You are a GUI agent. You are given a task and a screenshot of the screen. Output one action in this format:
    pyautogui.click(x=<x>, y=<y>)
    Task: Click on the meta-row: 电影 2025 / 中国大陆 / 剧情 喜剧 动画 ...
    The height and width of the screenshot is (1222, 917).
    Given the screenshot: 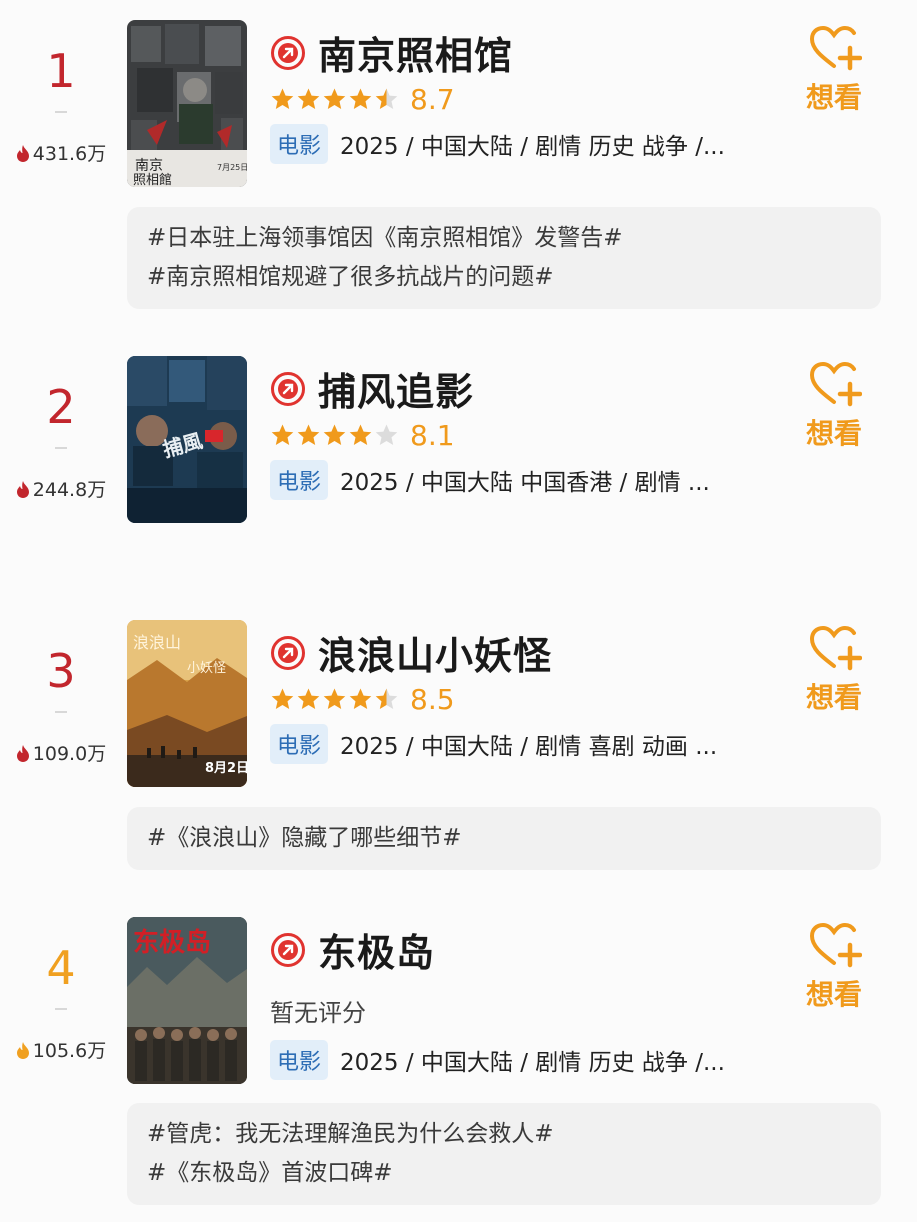 What is the action you would take?
    pyautogui.click(x=493, y=744)
    